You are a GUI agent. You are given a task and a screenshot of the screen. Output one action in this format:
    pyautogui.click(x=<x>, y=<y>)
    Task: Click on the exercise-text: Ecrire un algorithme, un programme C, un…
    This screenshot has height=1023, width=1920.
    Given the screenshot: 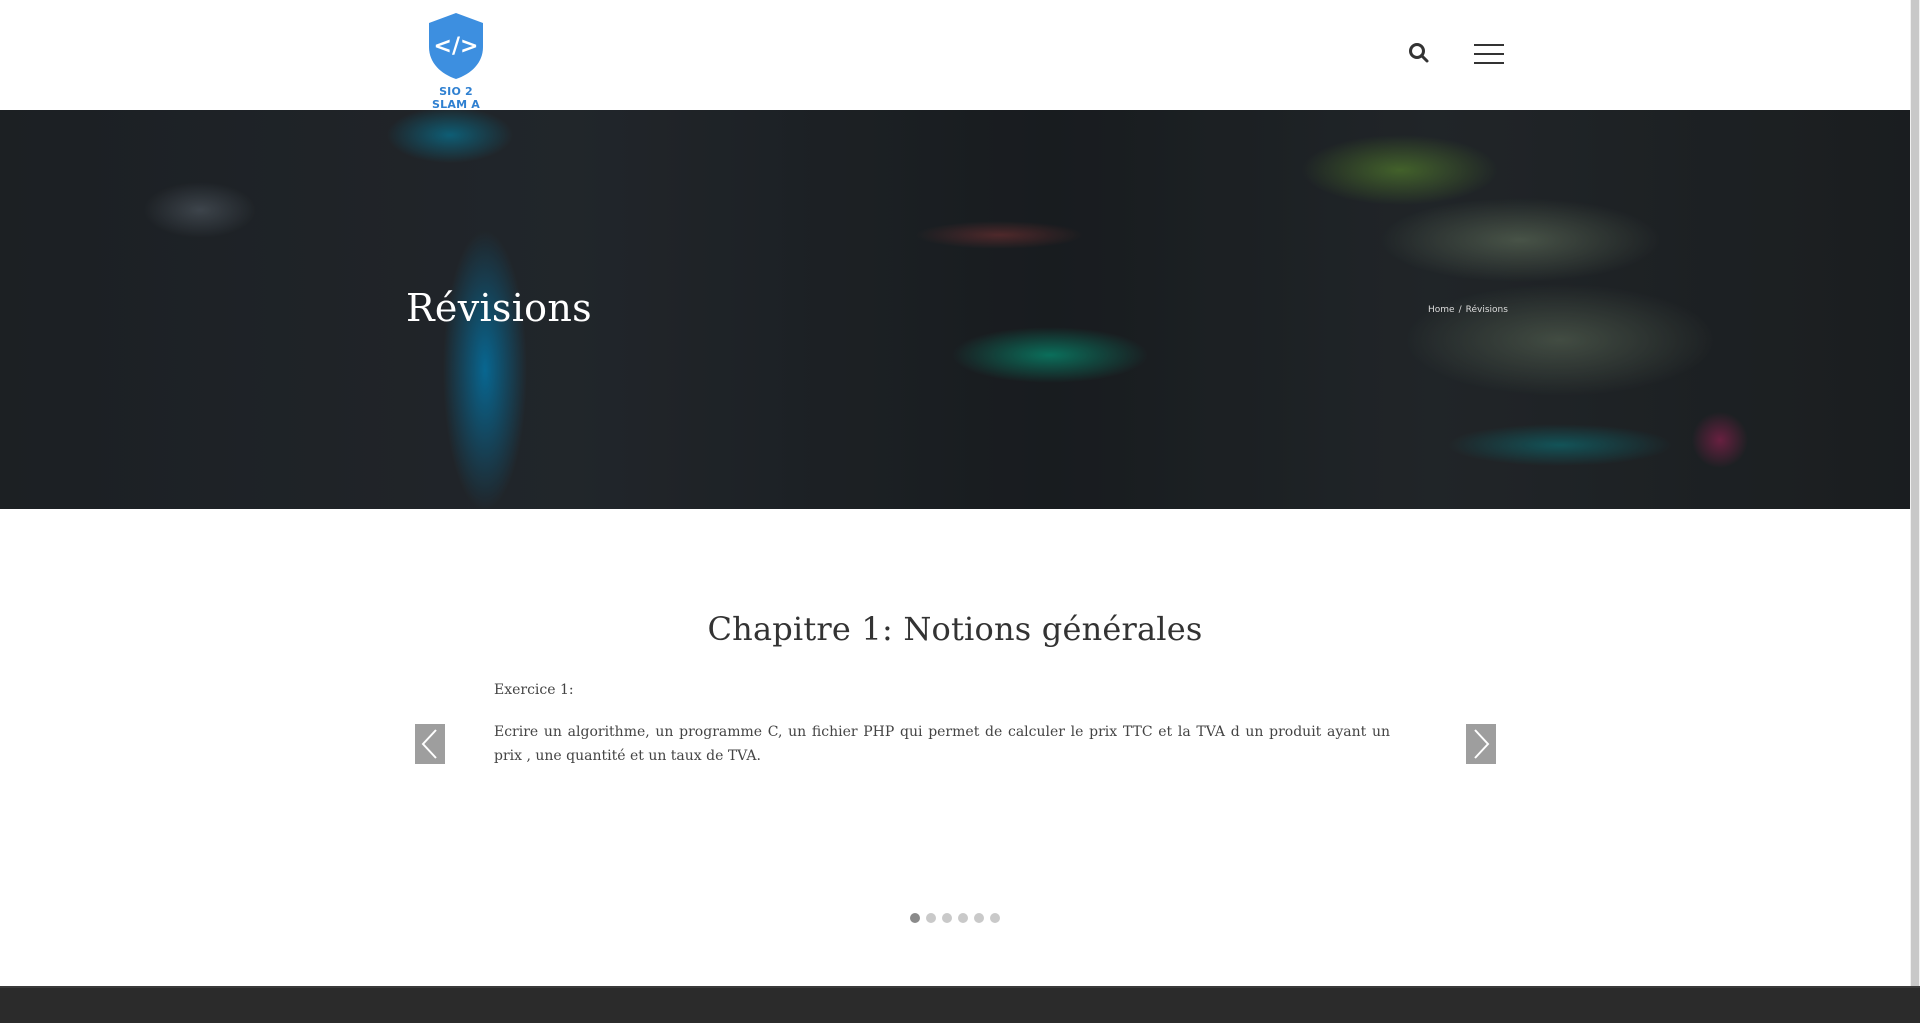 What is the action you would take?
    pyautogui.click(x=942, y=744)
    